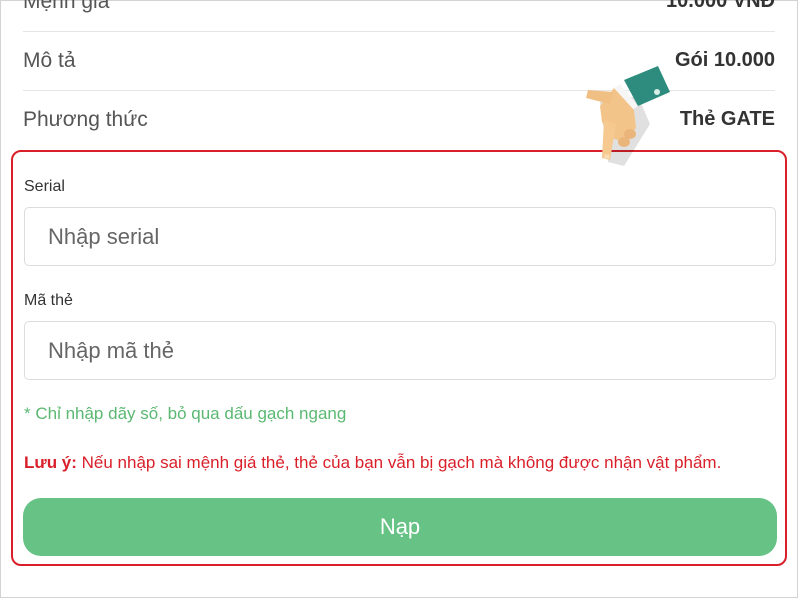 This screenshot has height=600, width=800. Describe the element at coordinates (727, 119) in the screenshot. I see `method-value: Thẻ GATE` at that location.